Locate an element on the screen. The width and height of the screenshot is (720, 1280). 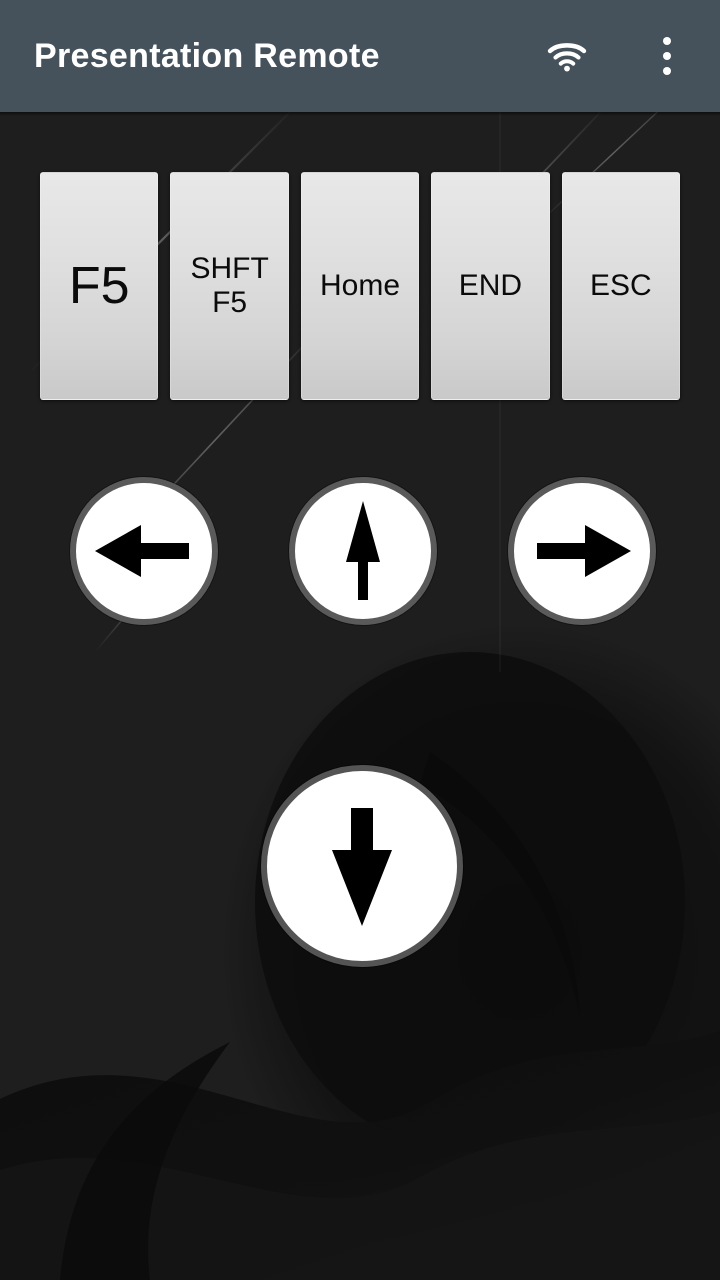
key-label: END is located at coordinates (490, 286).